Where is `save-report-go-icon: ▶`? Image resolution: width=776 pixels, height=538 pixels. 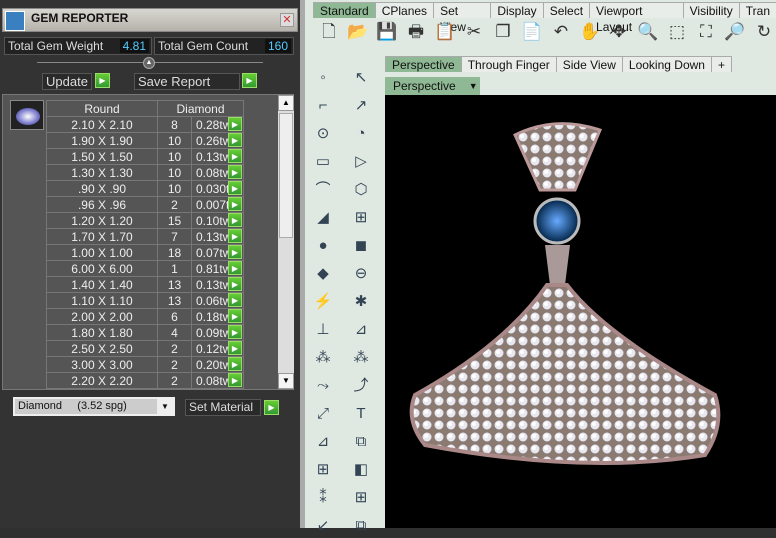 save-report-go-icon: ▶ is located at coordinates (249, 80).